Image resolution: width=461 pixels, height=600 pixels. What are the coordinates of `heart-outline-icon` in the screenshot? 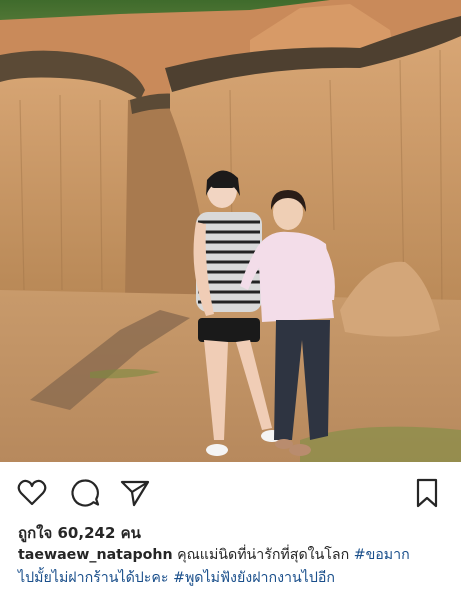 It's located at (32, 492).